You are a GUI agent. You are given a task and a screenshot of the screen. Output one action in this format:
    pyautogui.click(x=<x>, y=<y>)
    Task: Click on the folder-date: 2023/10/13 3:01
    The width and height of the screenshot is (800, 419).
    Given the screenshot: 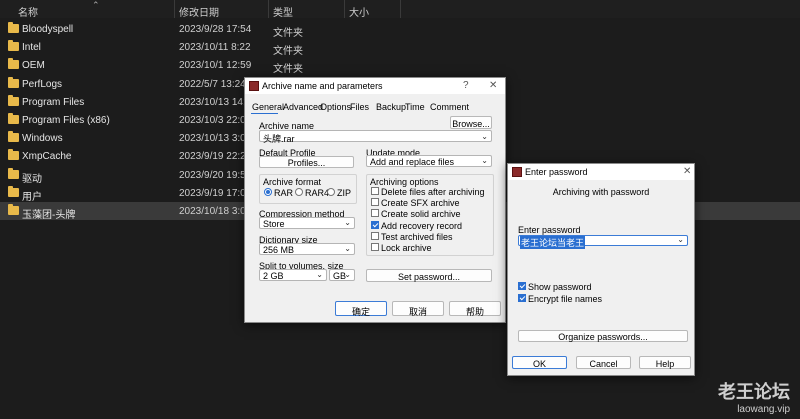 What is the action you would take?
    pyautogui.click(x=215, y=139)
    